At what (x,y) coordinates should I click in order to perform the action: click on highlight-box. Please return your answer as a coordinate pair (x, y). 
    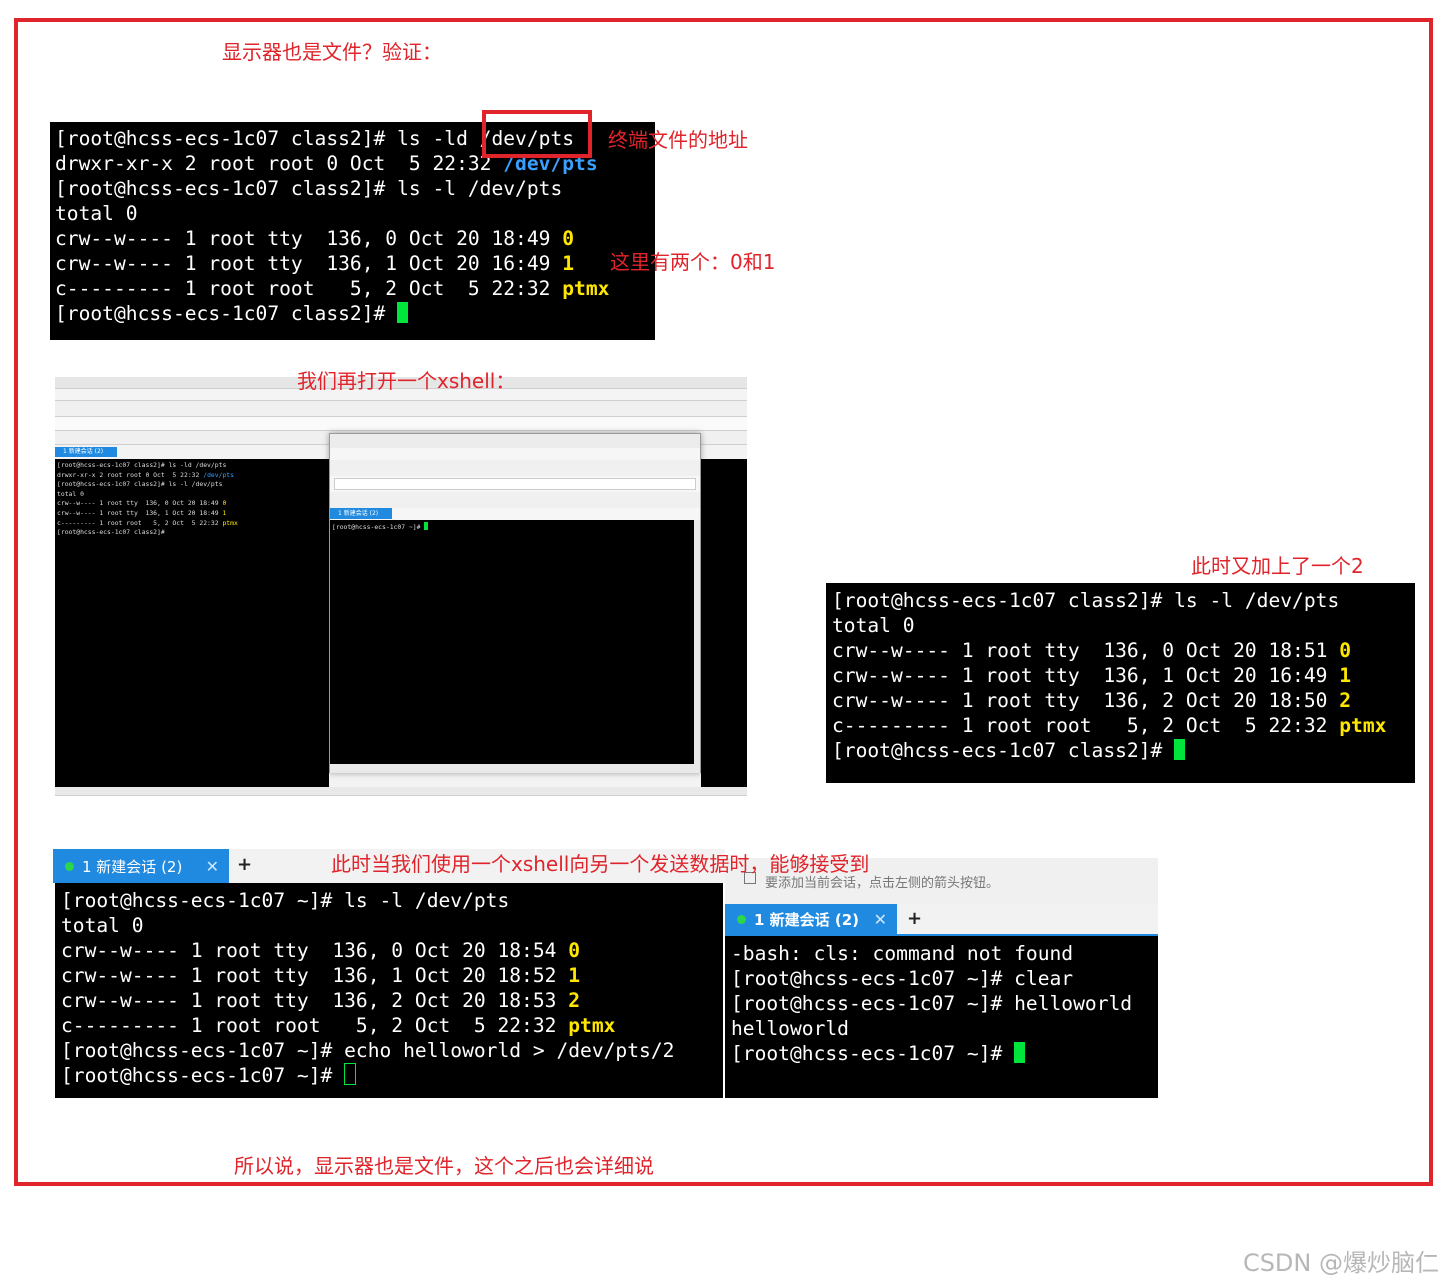
    Looking at the image, I should click on (537, 134).